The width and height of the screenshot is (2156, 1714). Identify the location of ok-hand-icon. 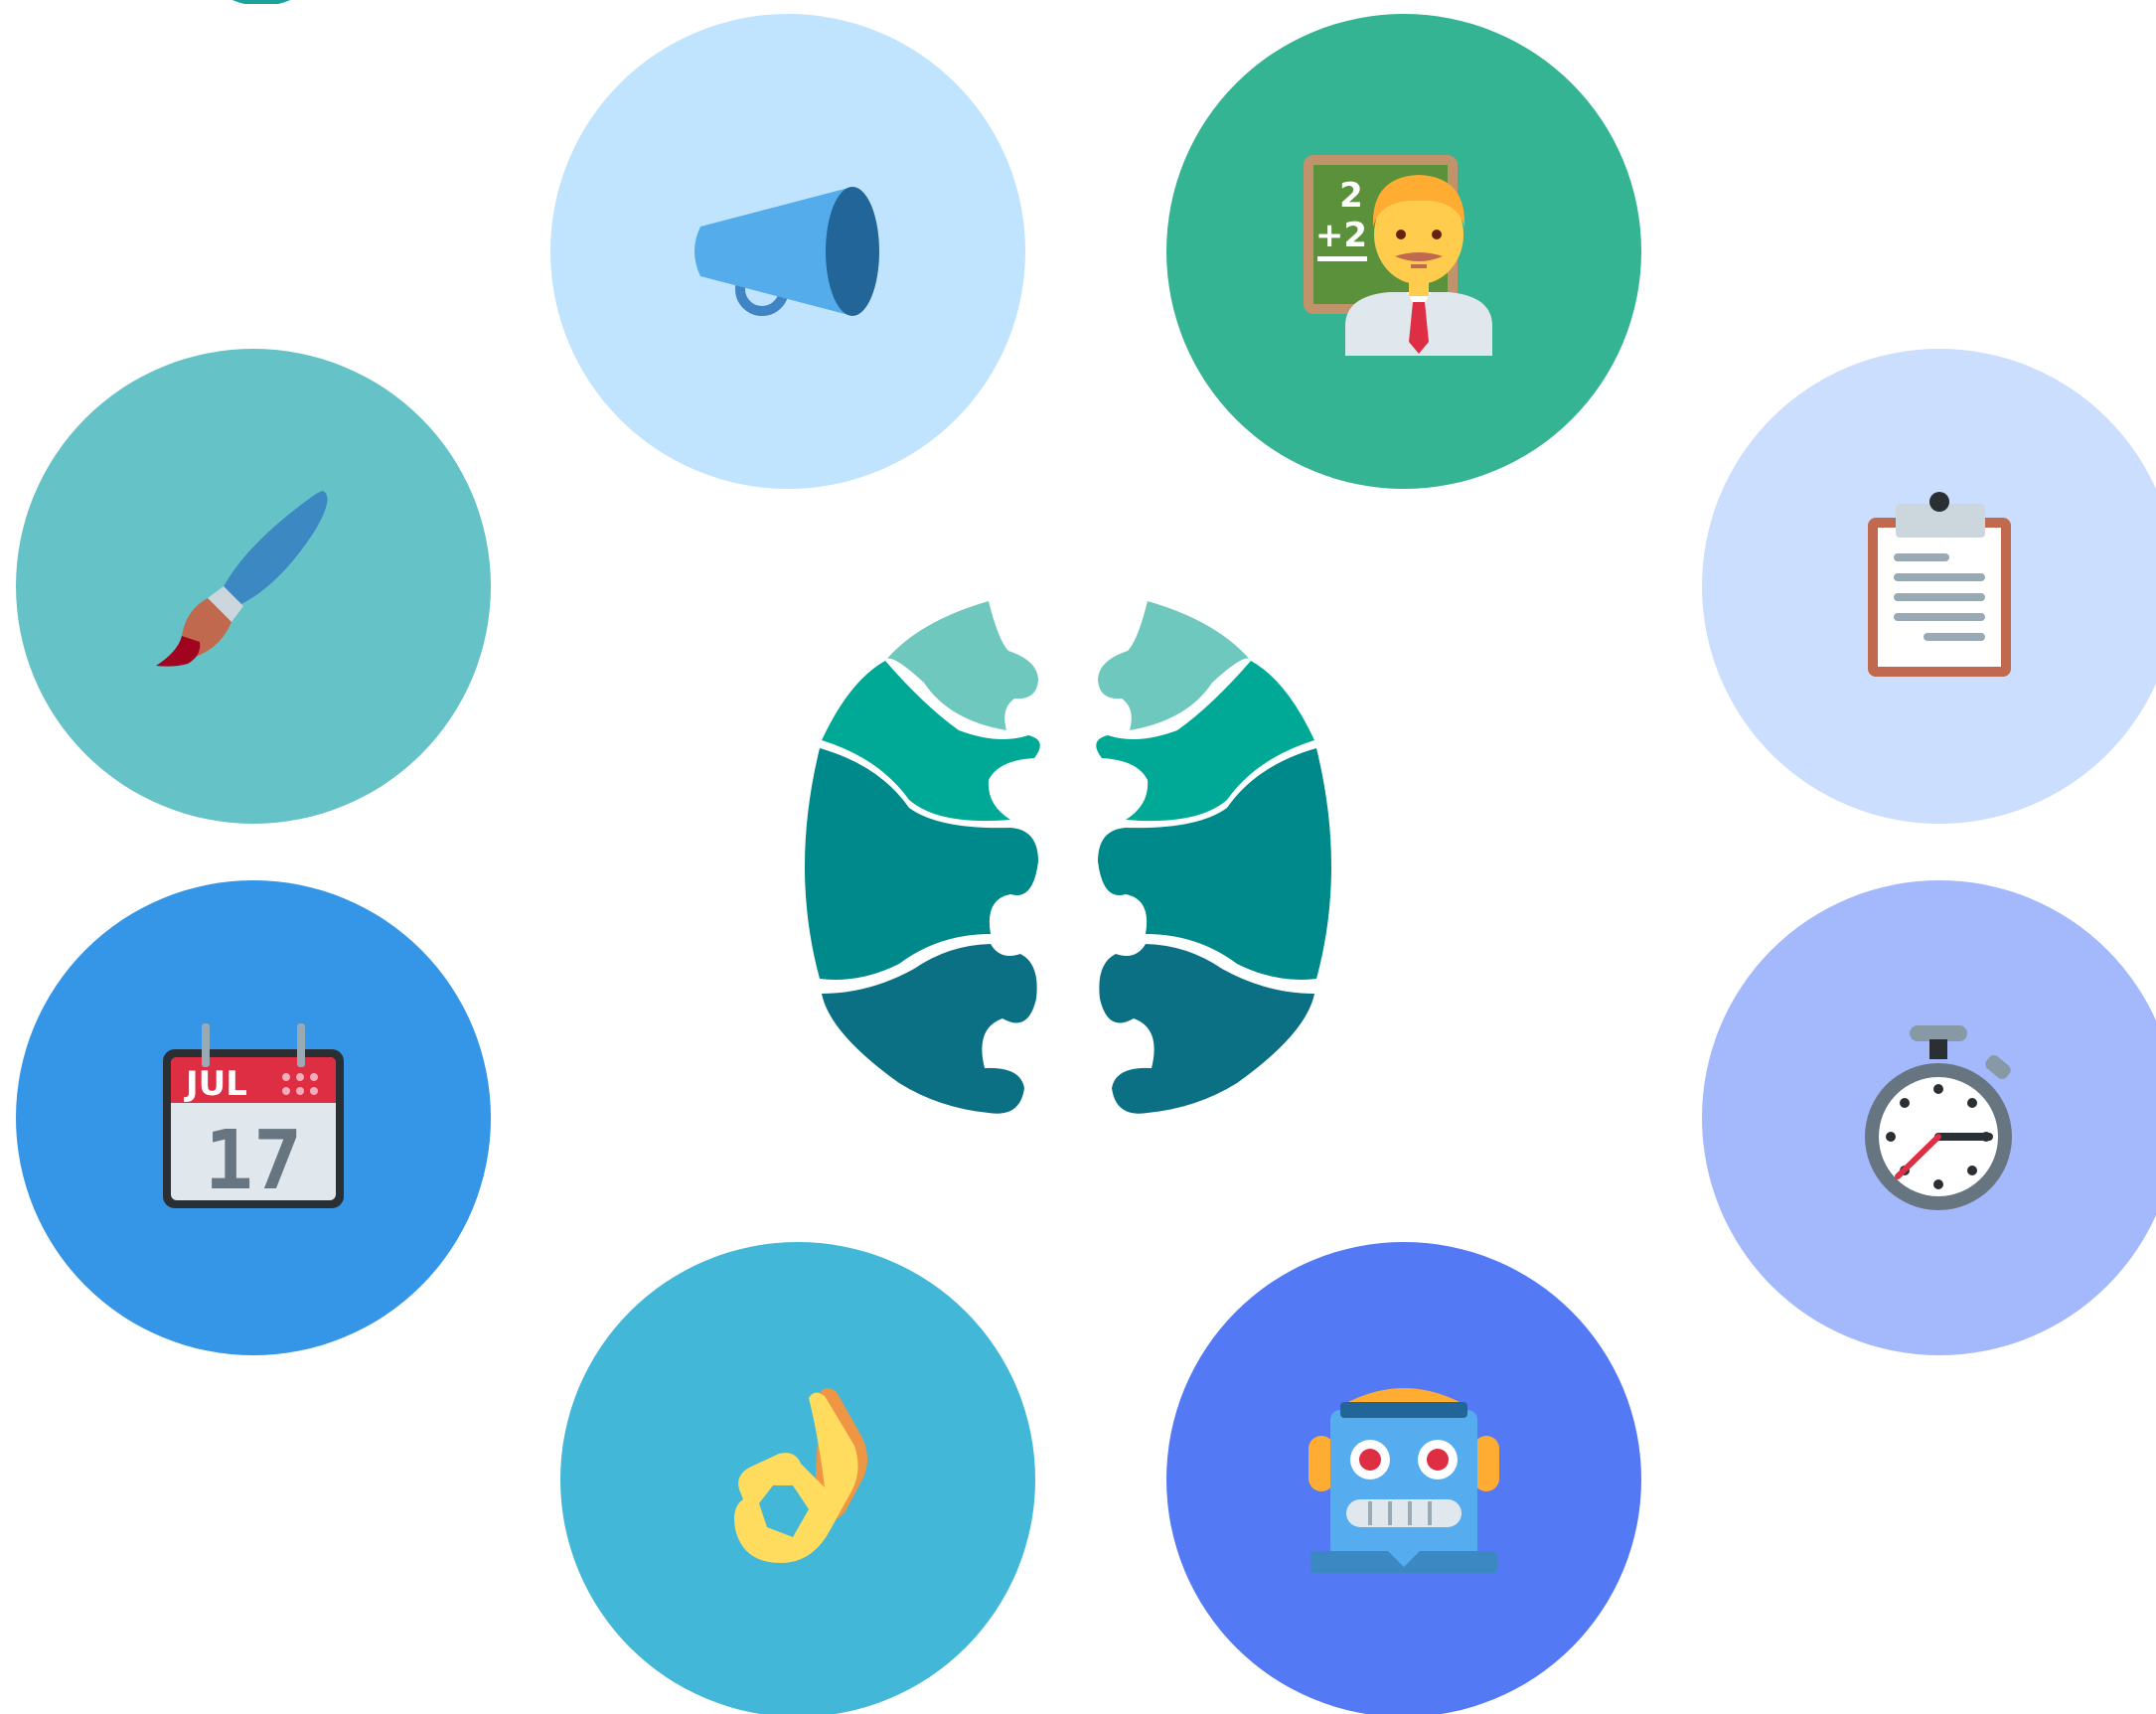
(800, 1475).